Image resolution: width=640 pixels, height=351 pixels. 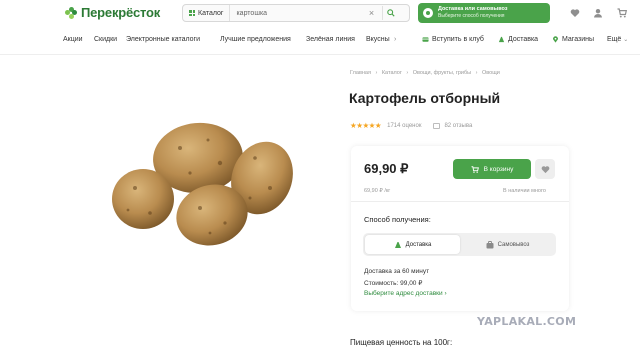 What do you see at coordinates (513, 244) in the screenshot?
I see `option-pickup-label: Самовывоз` at bounding box center [513, 244].